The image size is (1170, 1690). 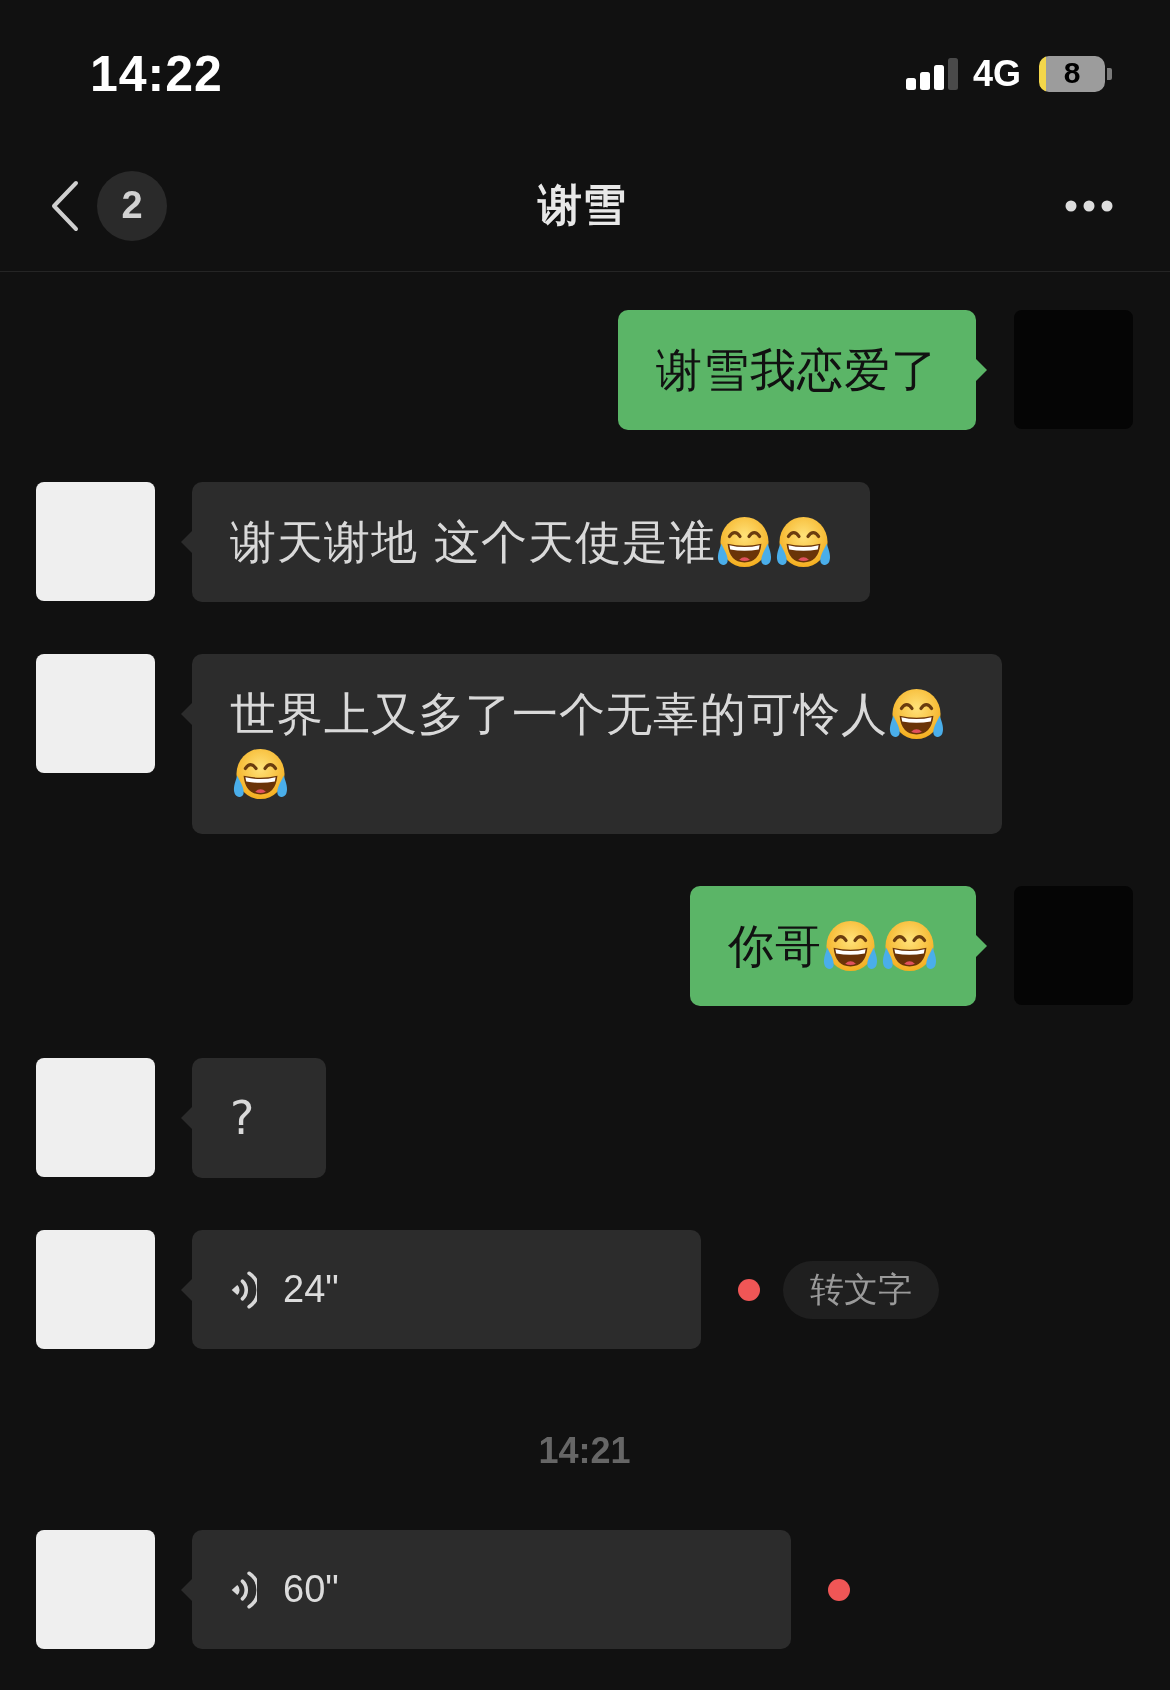 I want to click on voice-duration: 60", so click(x=311, y=1589).